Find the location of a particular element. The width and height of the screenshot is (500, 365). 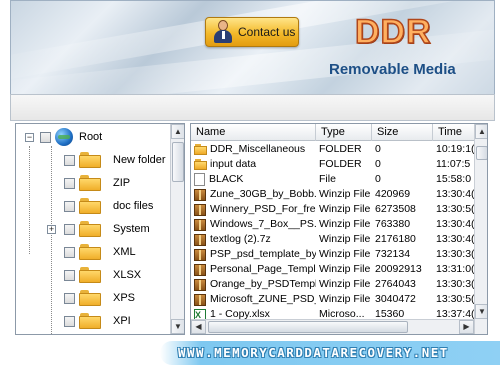

expand-icon: + is located at coordinates (51, 229).